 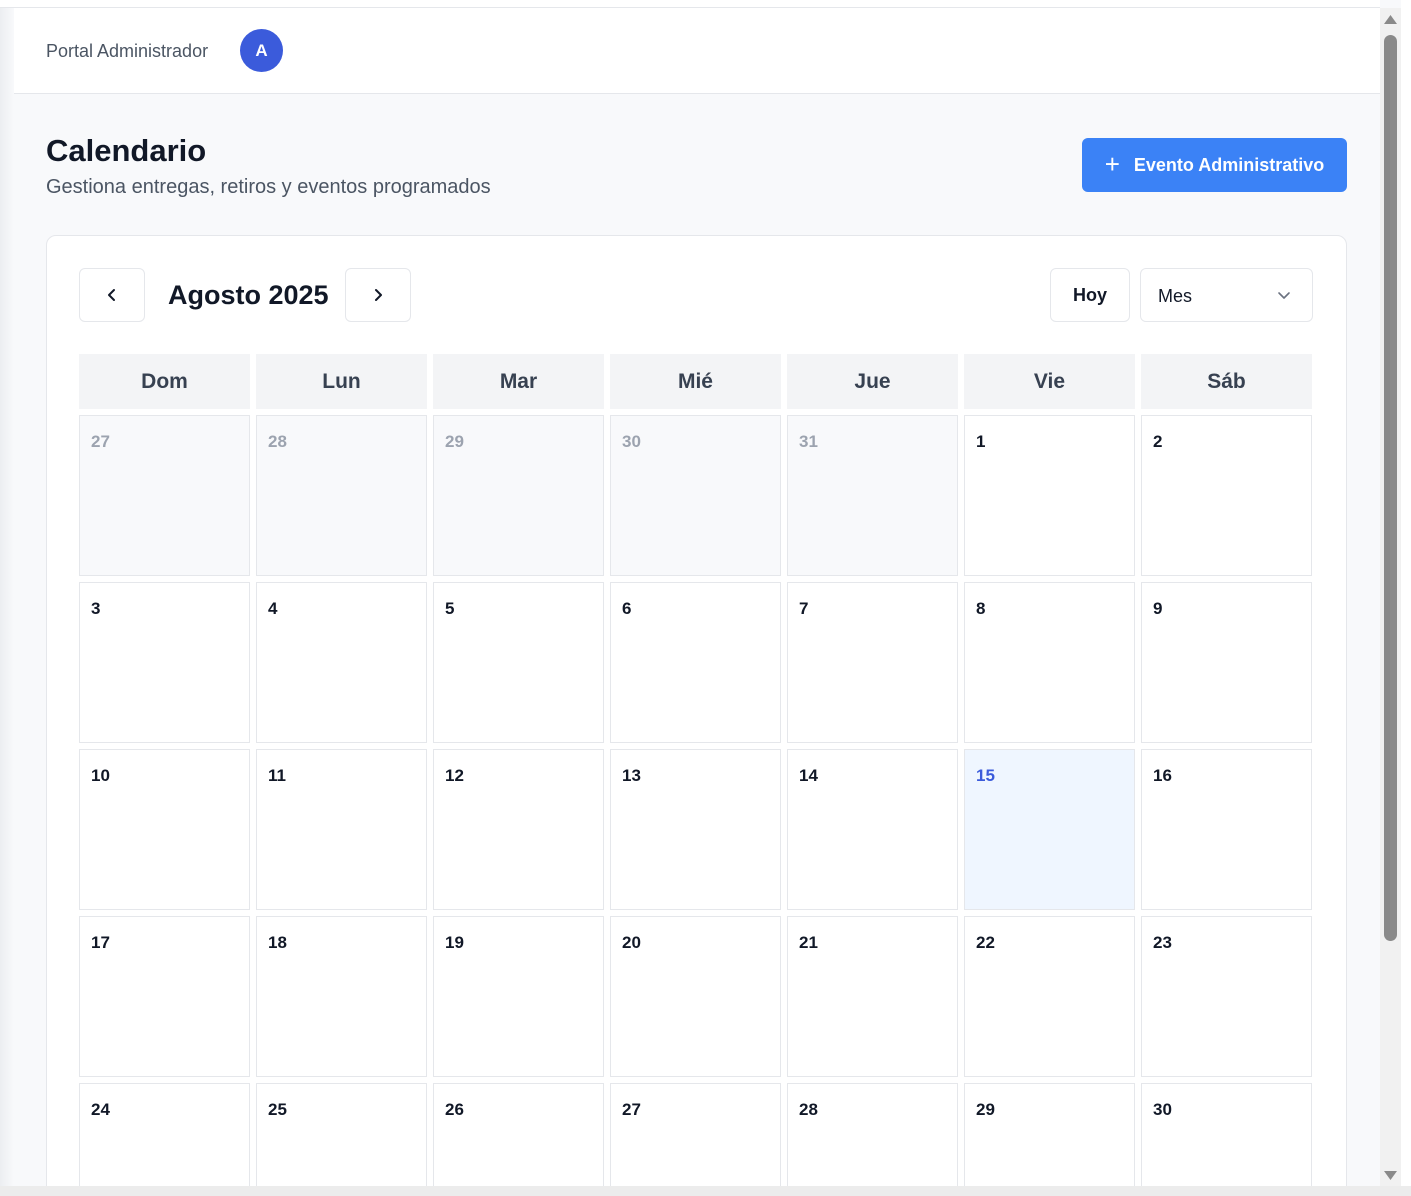 What do you see at coordinates (164, 1139) in the screenshot?
I see `day-cell: 24` at bounding box center [164, 1139].